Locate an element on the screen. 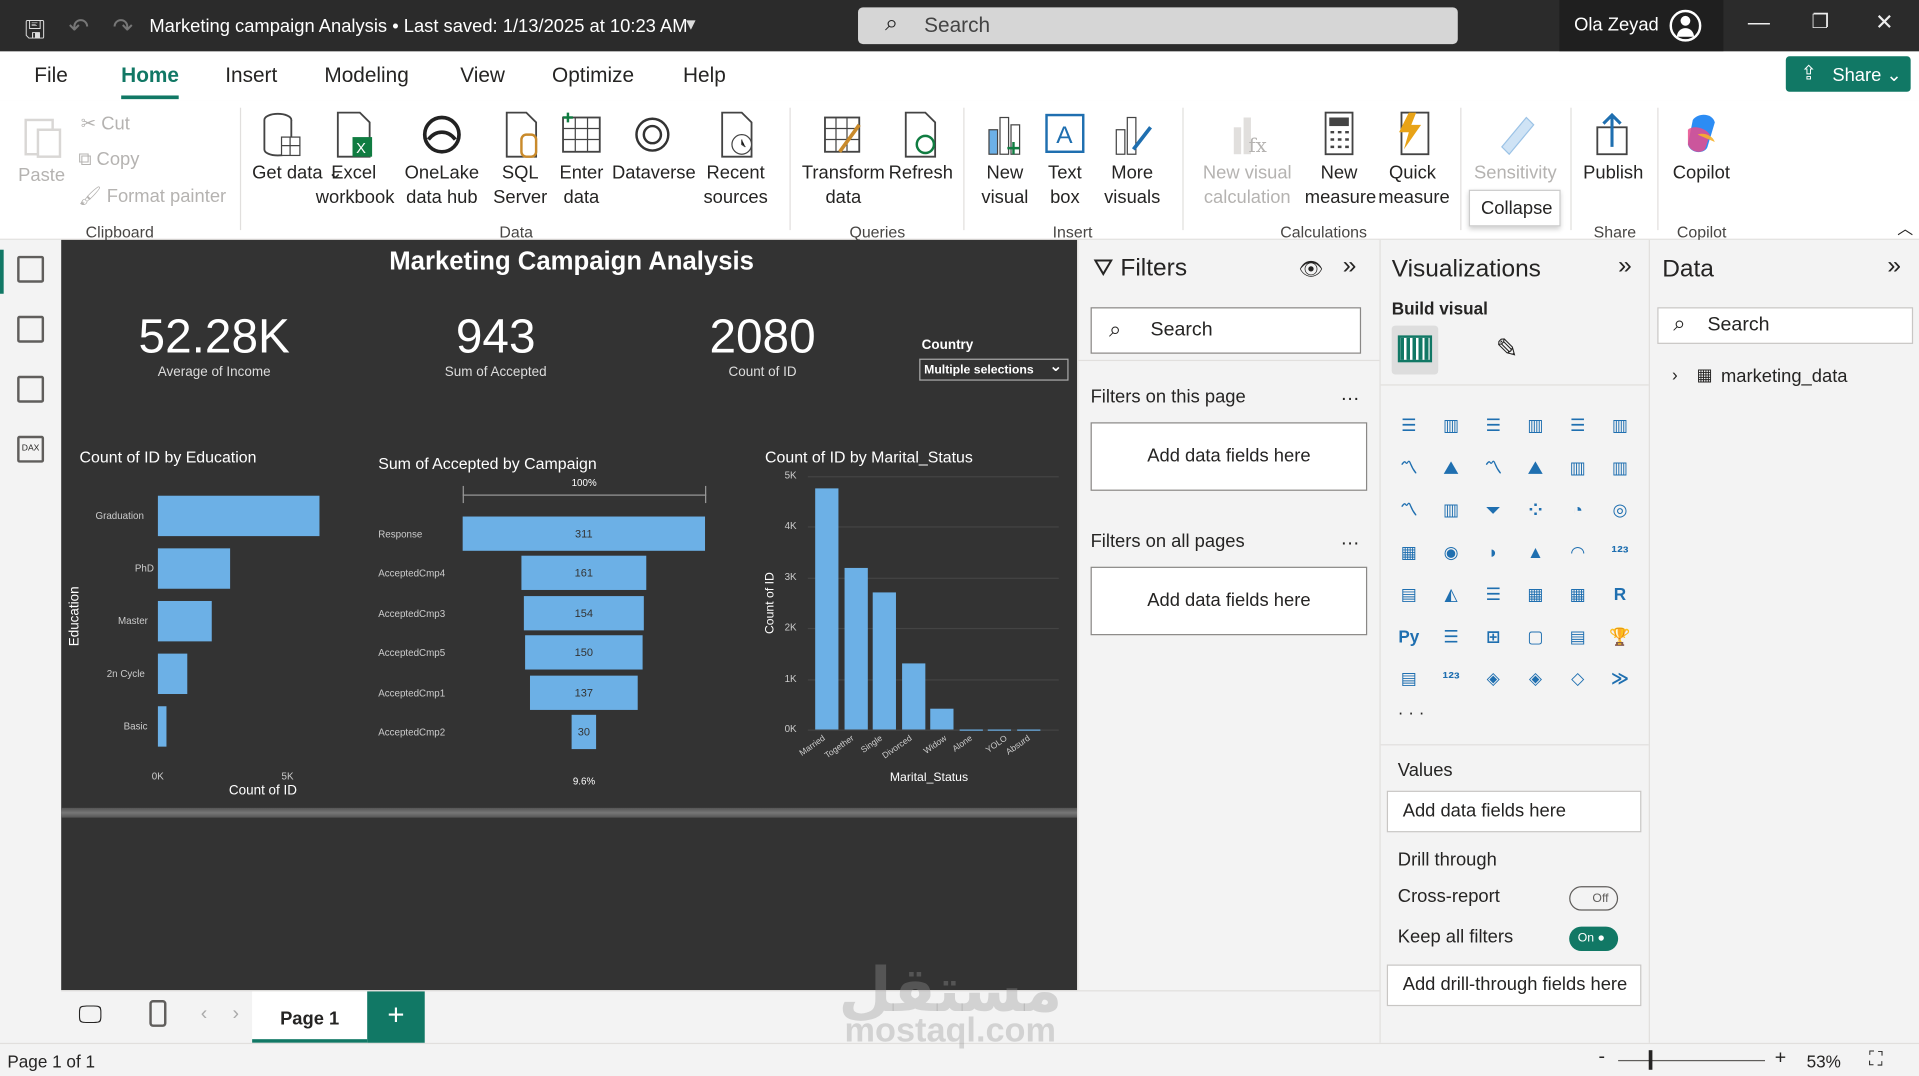 This screenshot has height=1076, width=1919. save-icon: 🖫 is located at coordinates (34, 33).